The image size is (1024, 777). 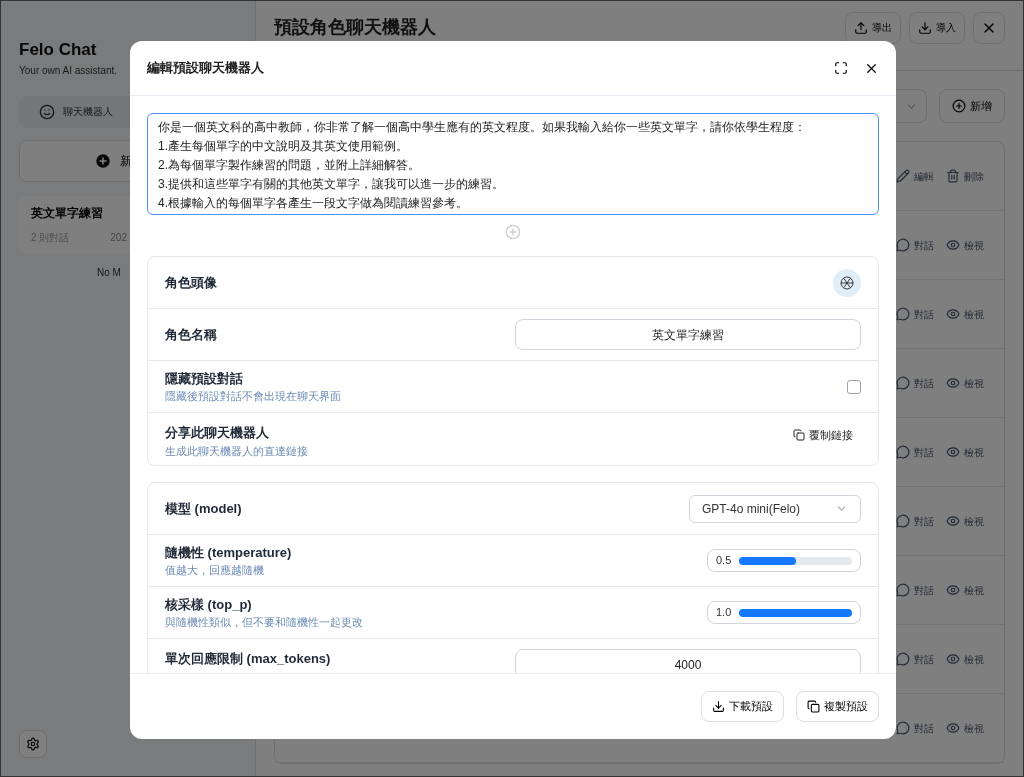 What do you see at coordinates (903, 176) in the screenshot?
I see `pencil-icon` at bounding box center [903, 176].